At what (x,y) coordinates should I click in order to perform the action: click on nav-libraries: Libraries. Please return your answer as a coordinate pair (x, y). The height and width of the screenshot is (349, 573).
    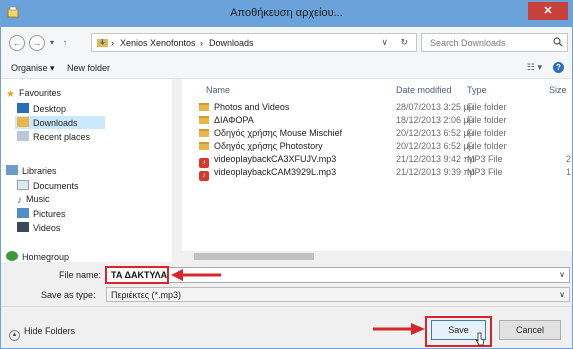
    Looking at the image, I should click on (31, 170).